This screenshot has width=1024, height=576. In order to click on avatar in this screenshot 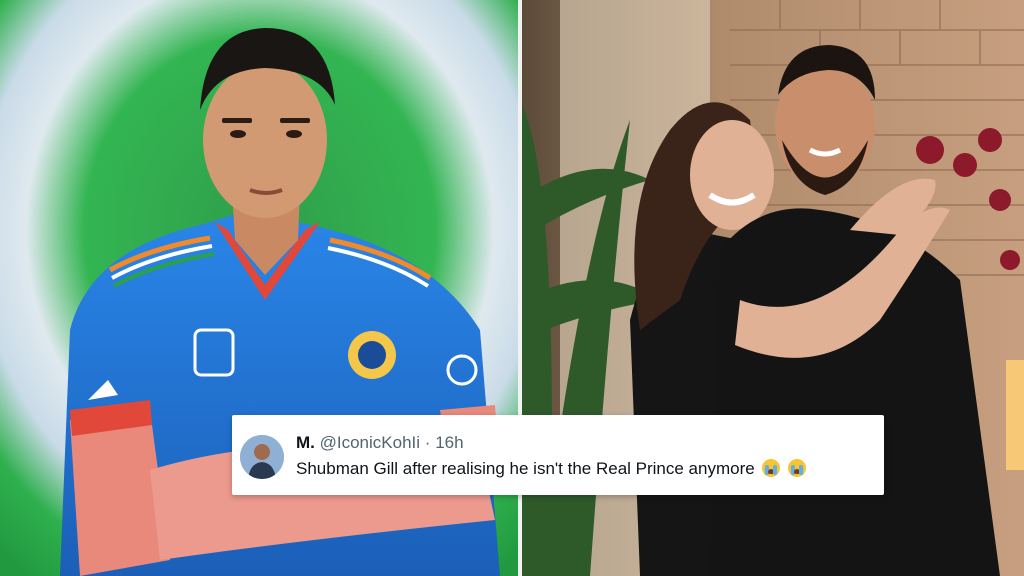, I will do `click(262, 457)`.